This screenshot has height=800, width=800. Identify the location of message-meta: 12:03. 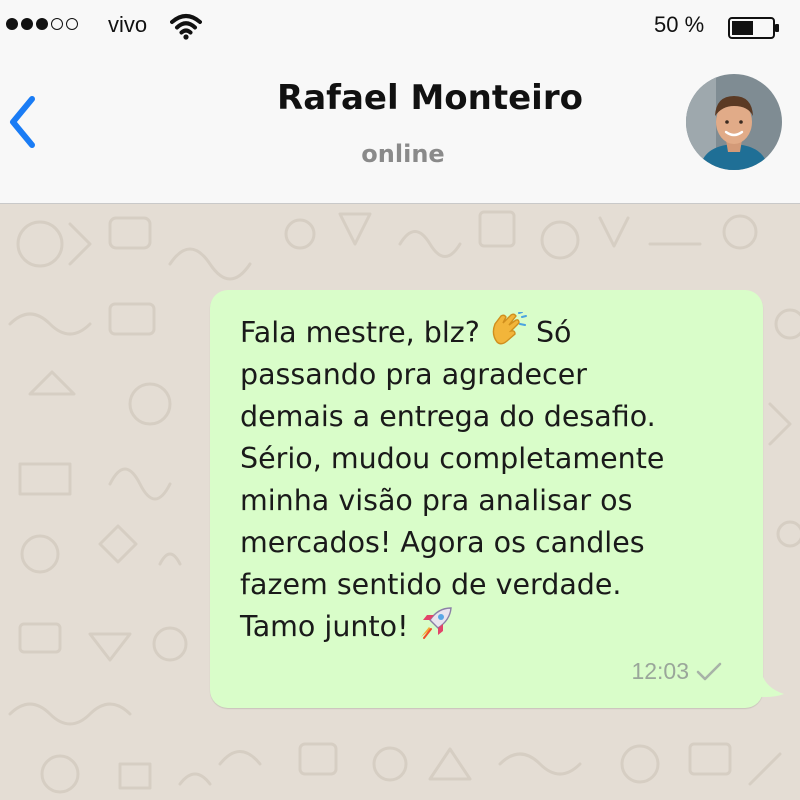
(677, 671).